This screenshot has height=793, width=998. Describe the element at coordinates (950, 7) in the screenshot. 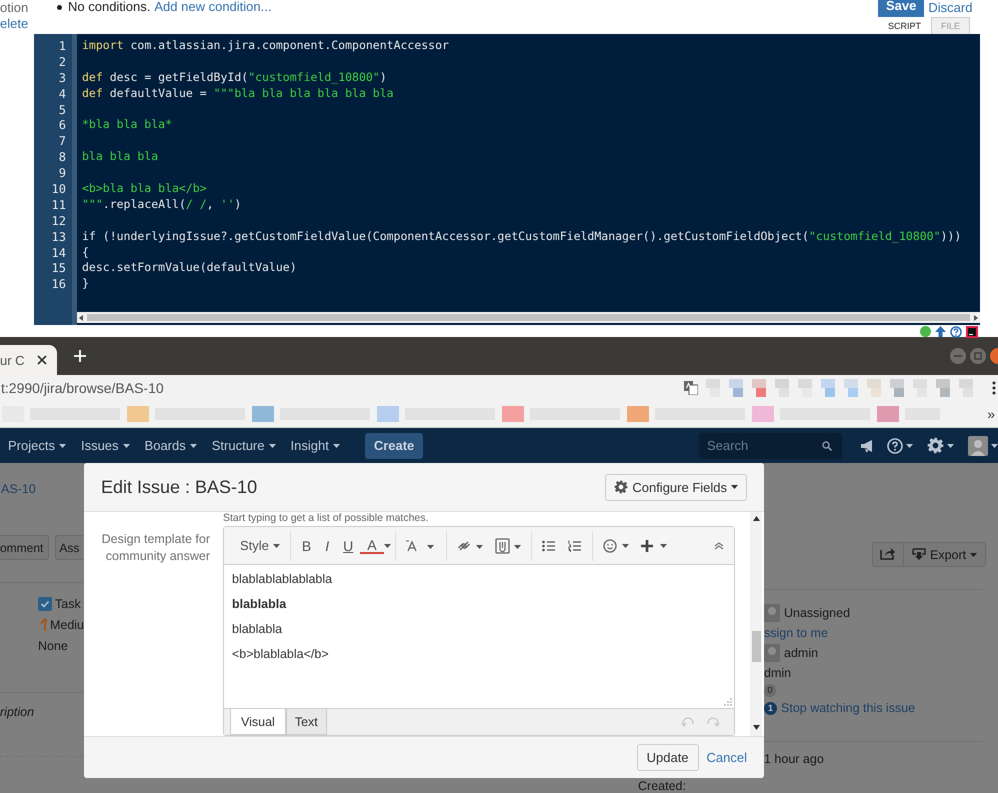

I see `discard-link: Discard` at that location.